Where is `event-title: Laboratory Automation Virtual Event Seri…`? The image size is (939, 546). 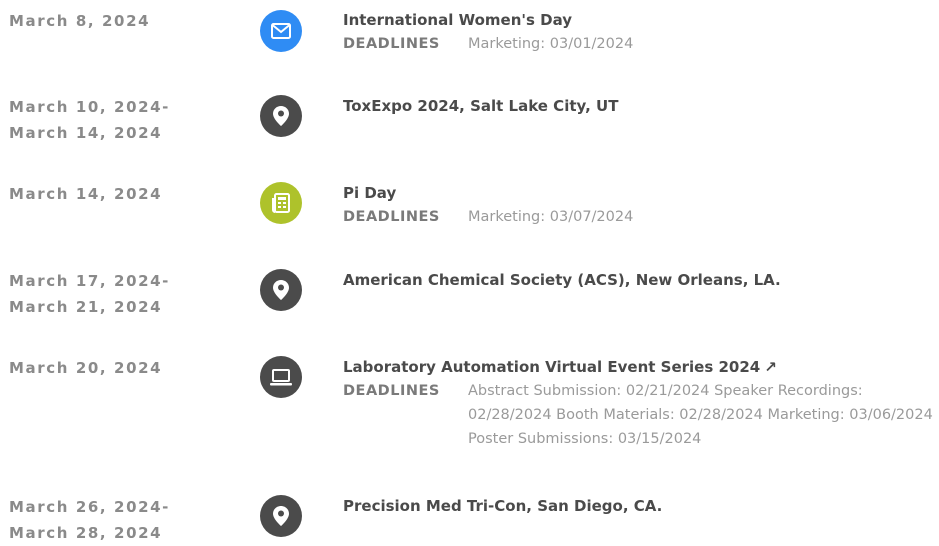 event-title: Laboratory Automation Virtual Event Seri… is located at coordinates (560, 367).